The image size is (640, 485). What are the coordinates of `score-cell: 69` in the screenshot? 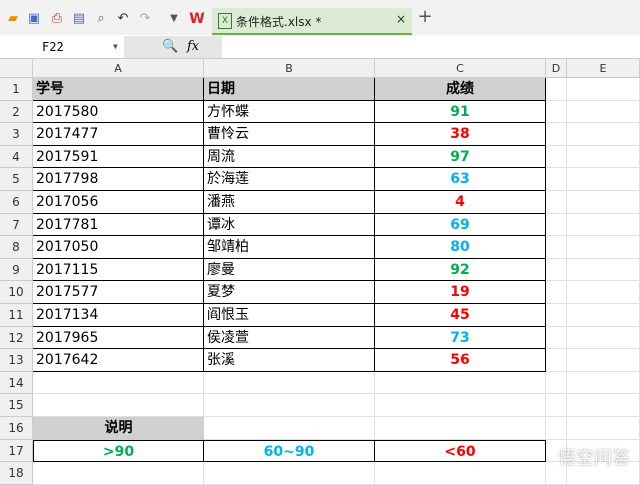 It's located at (460, 225).